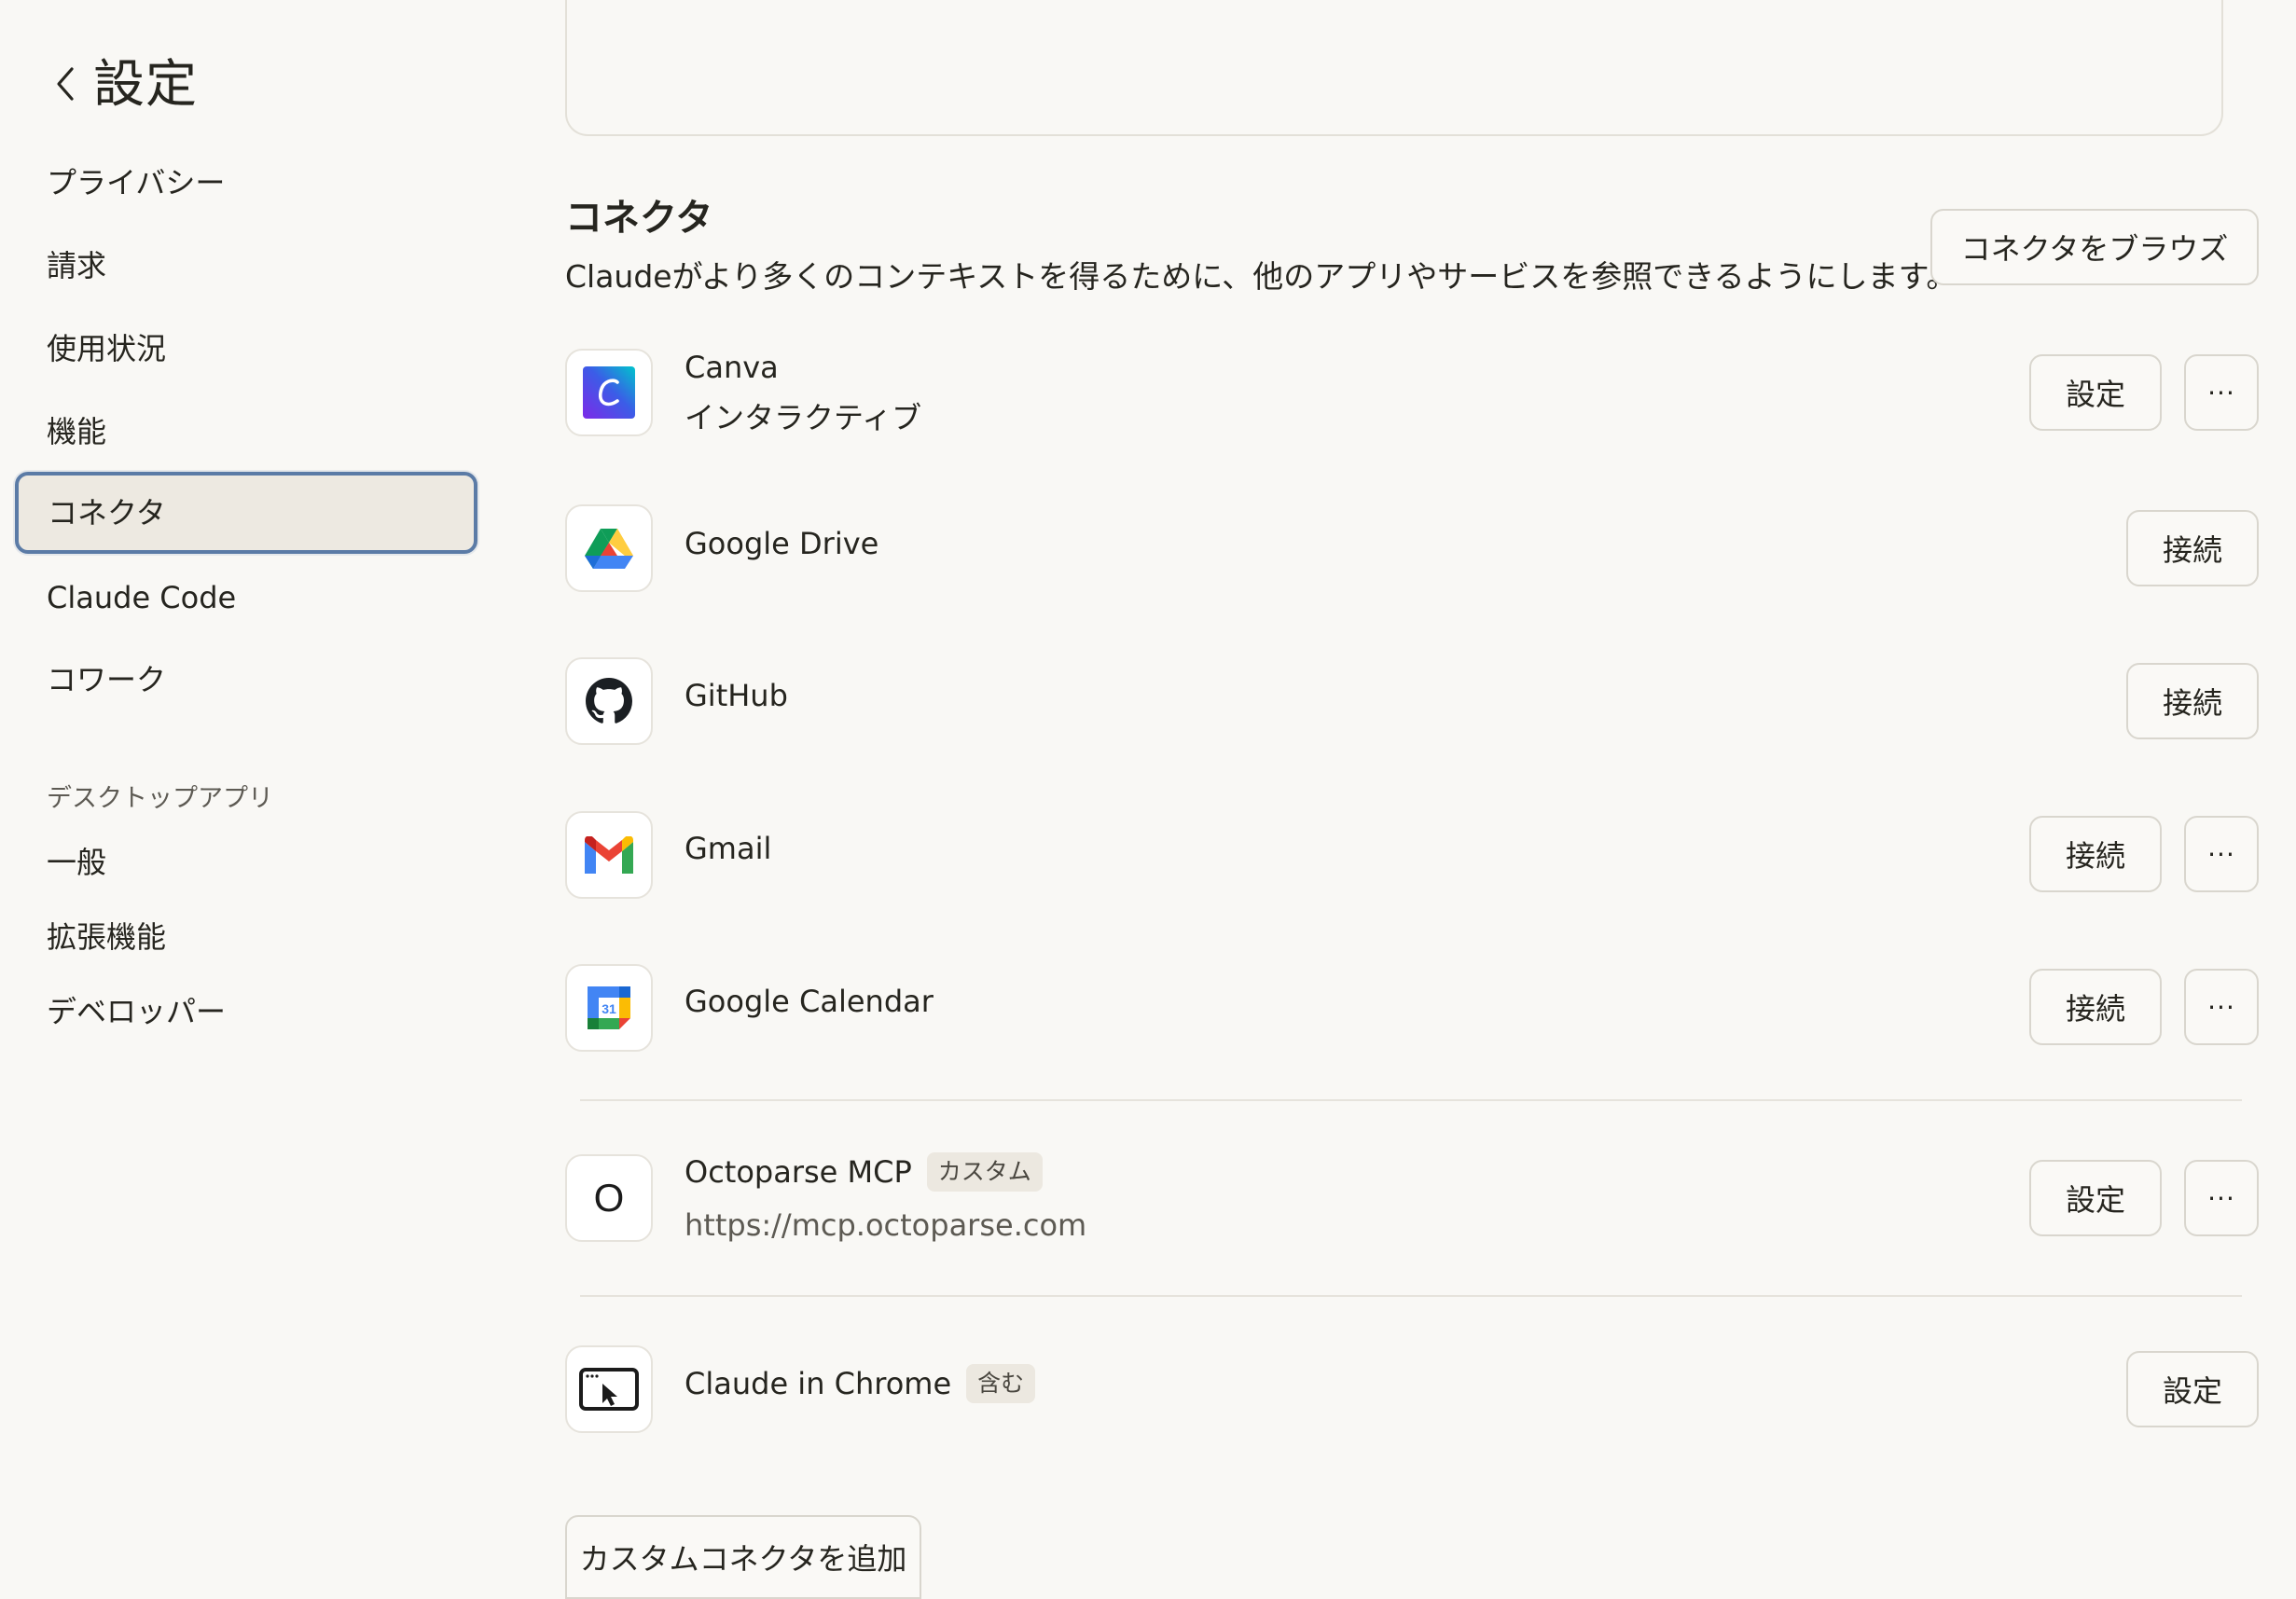 This screenshot has width=2296, height=1599. I want to click on google-drive-icon, so click(609, 548).